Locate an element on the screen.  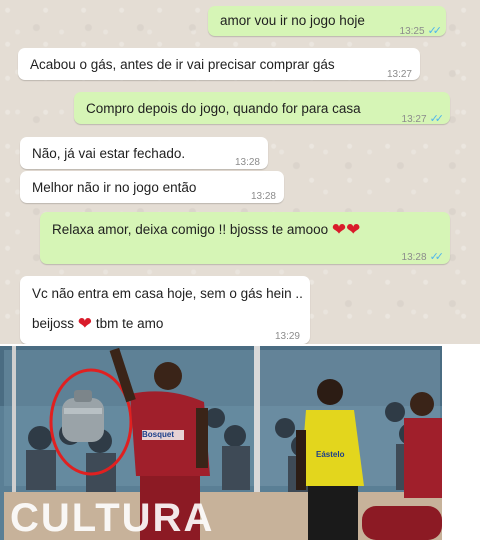
message-timestamp: 13:28 ✓✓ is located at coordinates (423, 257).